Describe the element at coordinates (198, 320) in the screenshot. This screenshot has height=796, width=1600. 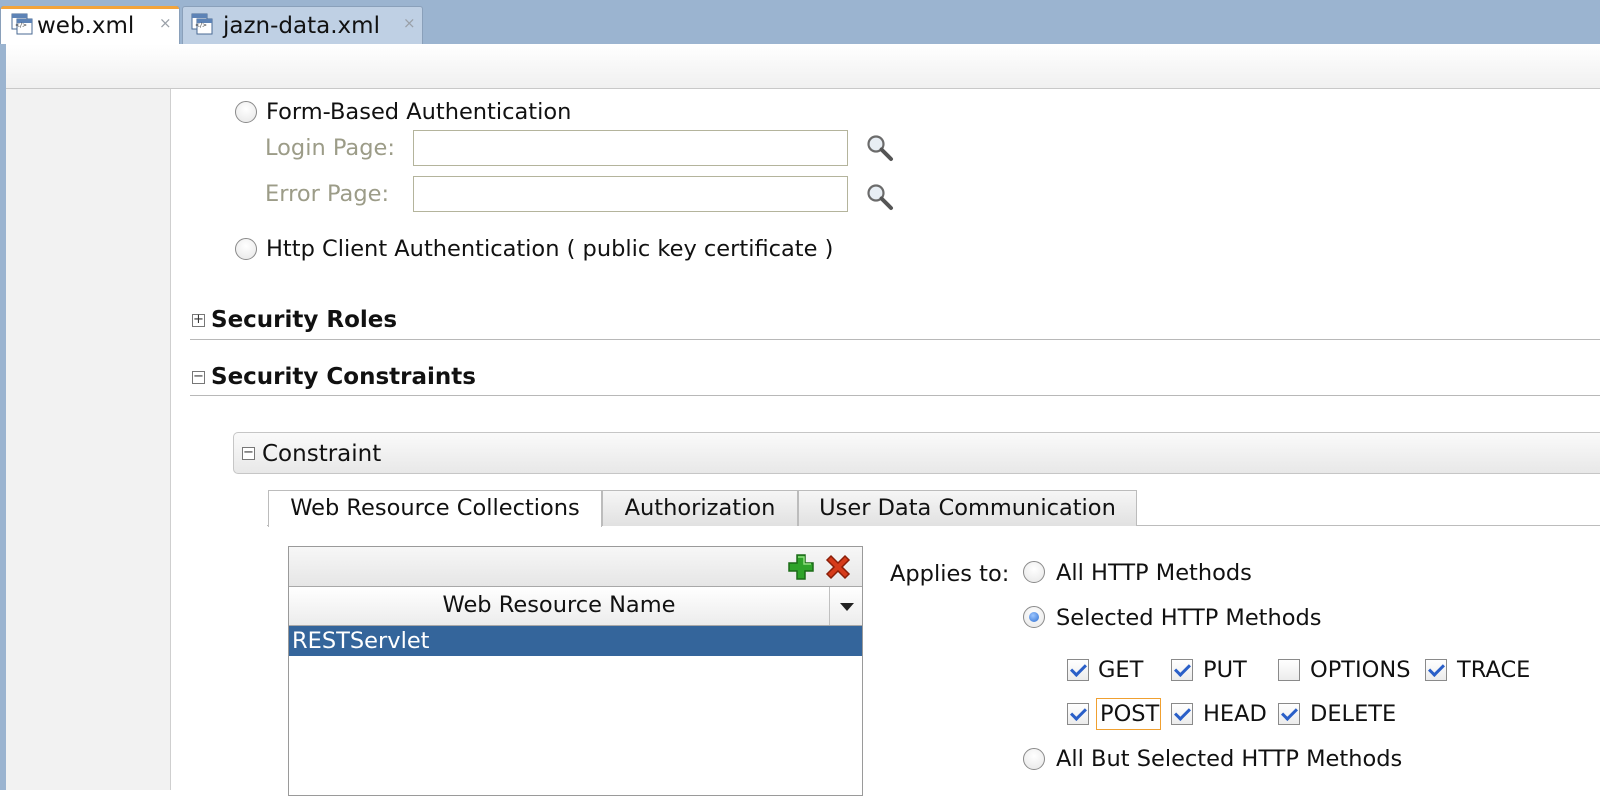
I see `expand-icon: +` at that location.